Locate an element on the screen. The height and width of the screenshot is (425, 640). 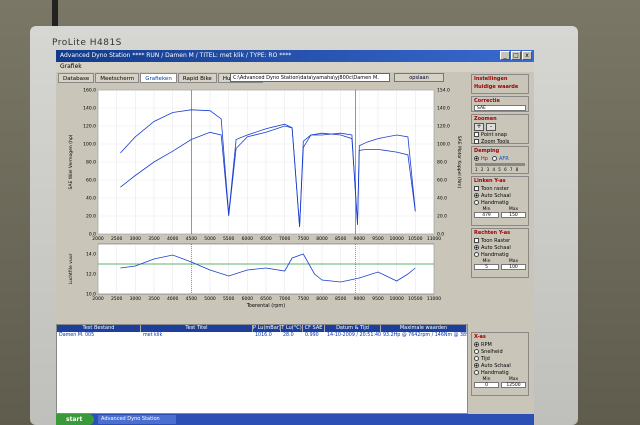
bottom-y-tick-label: 10.0 is located at coordinates (91, 295).